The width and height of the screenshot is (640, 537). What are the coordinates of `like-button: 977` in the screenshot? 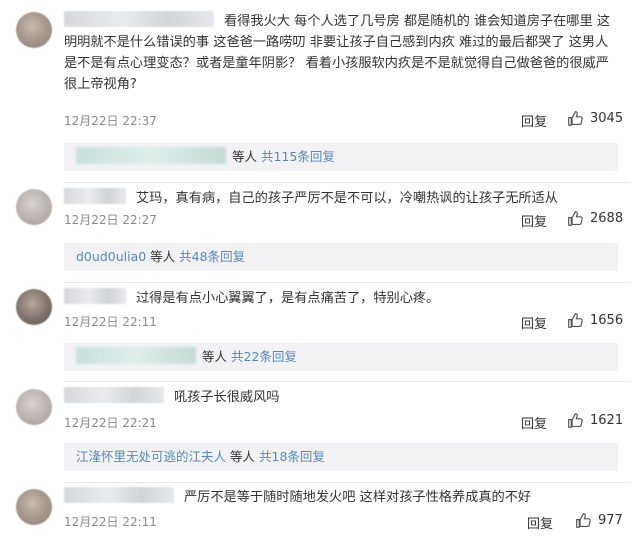 It's located at (599, 520).